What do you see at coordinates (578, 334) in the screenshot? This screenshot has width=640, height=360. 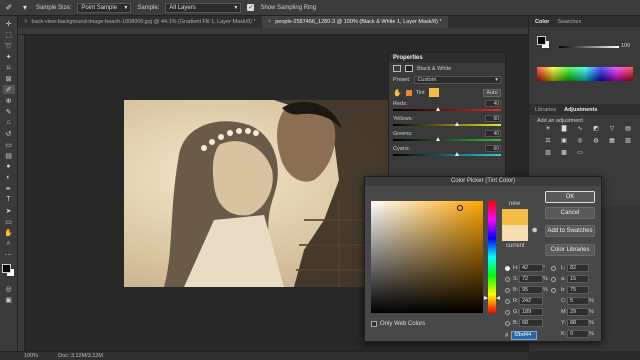 I see `k-input: 0` at bounding box center [578, 334].